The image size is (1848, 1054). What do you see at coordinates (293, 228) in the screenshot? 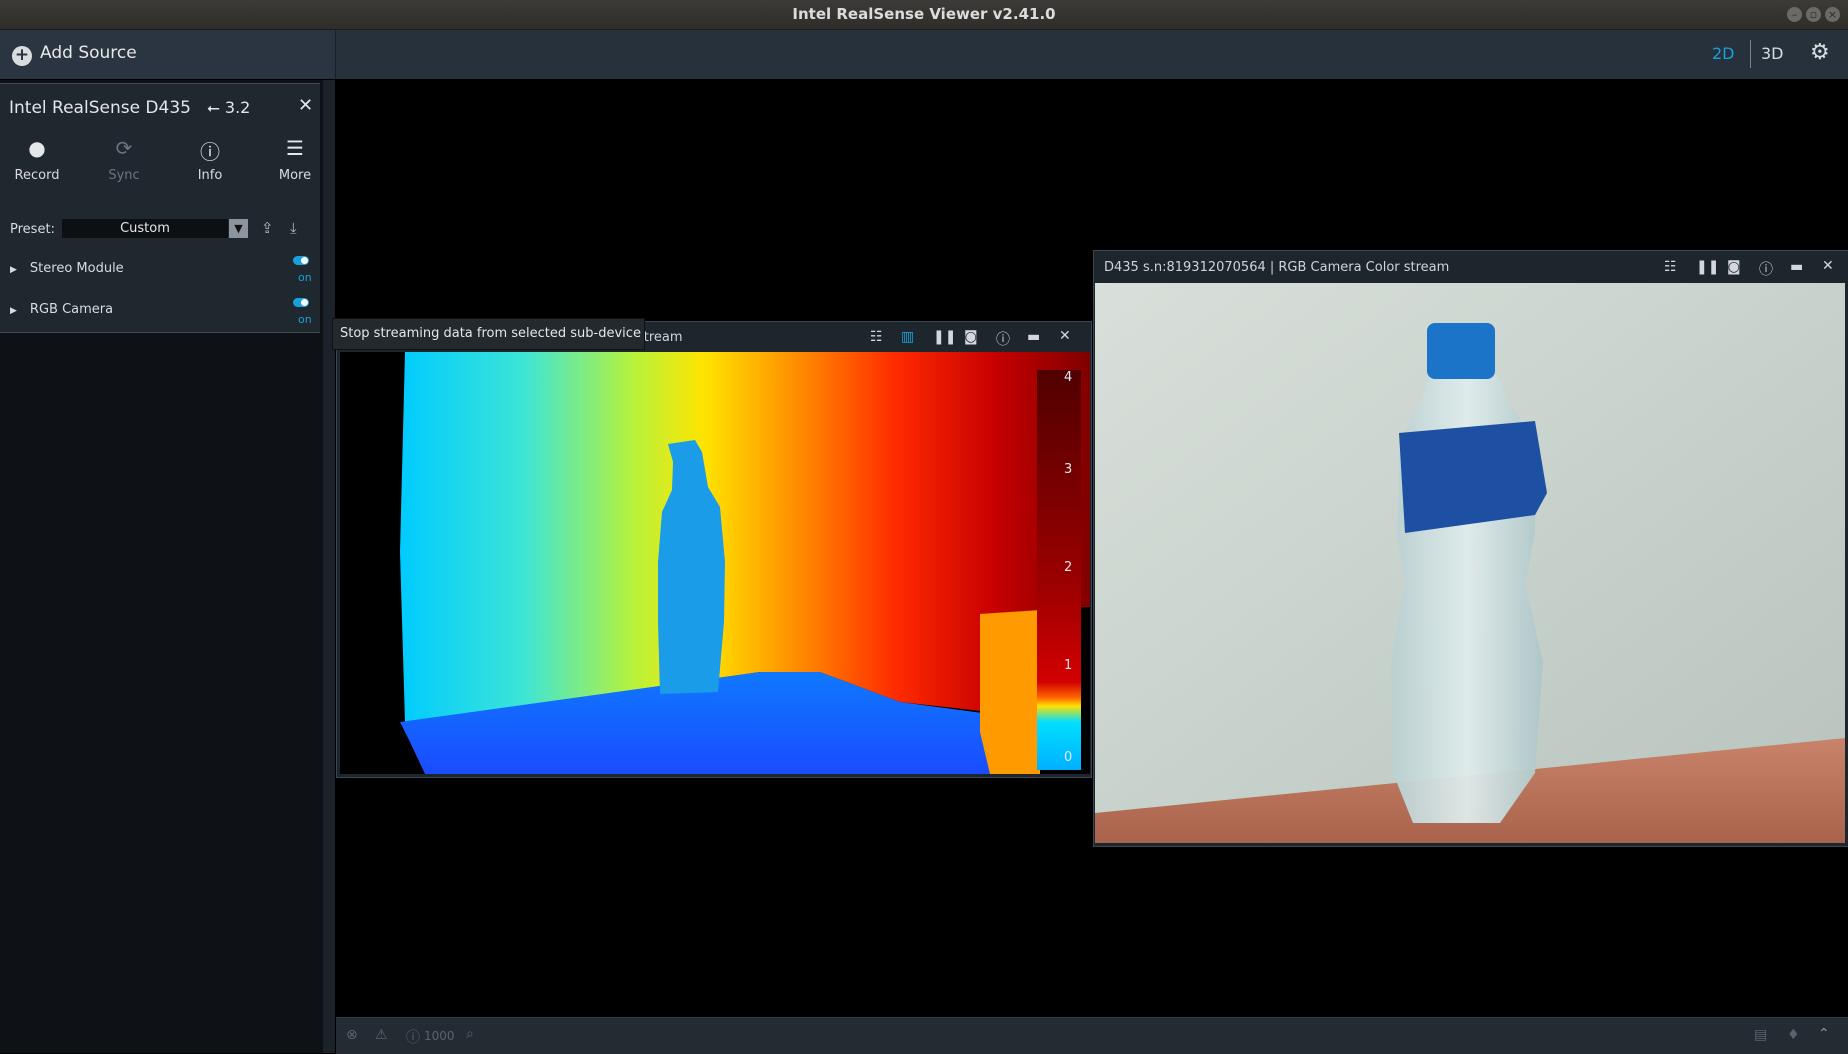
I see `download-icon: ⤓` at bounding box center [293, 228].